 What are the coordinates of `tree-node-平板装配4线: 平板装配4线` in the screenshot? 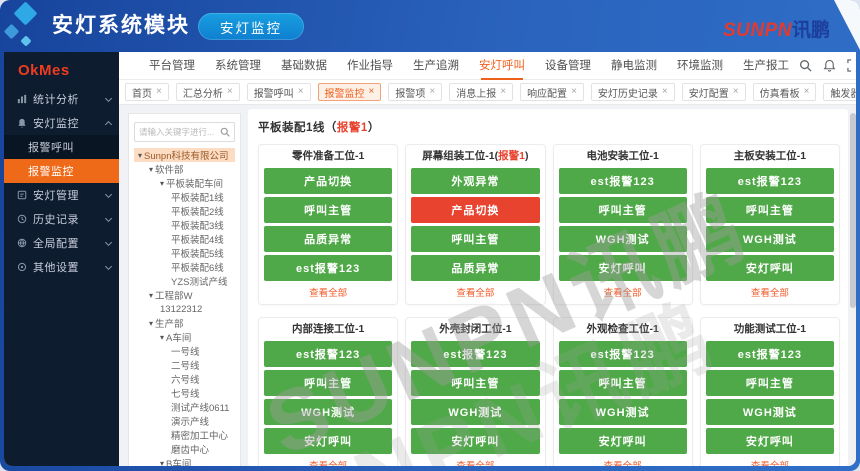 It's located at (184, 239).